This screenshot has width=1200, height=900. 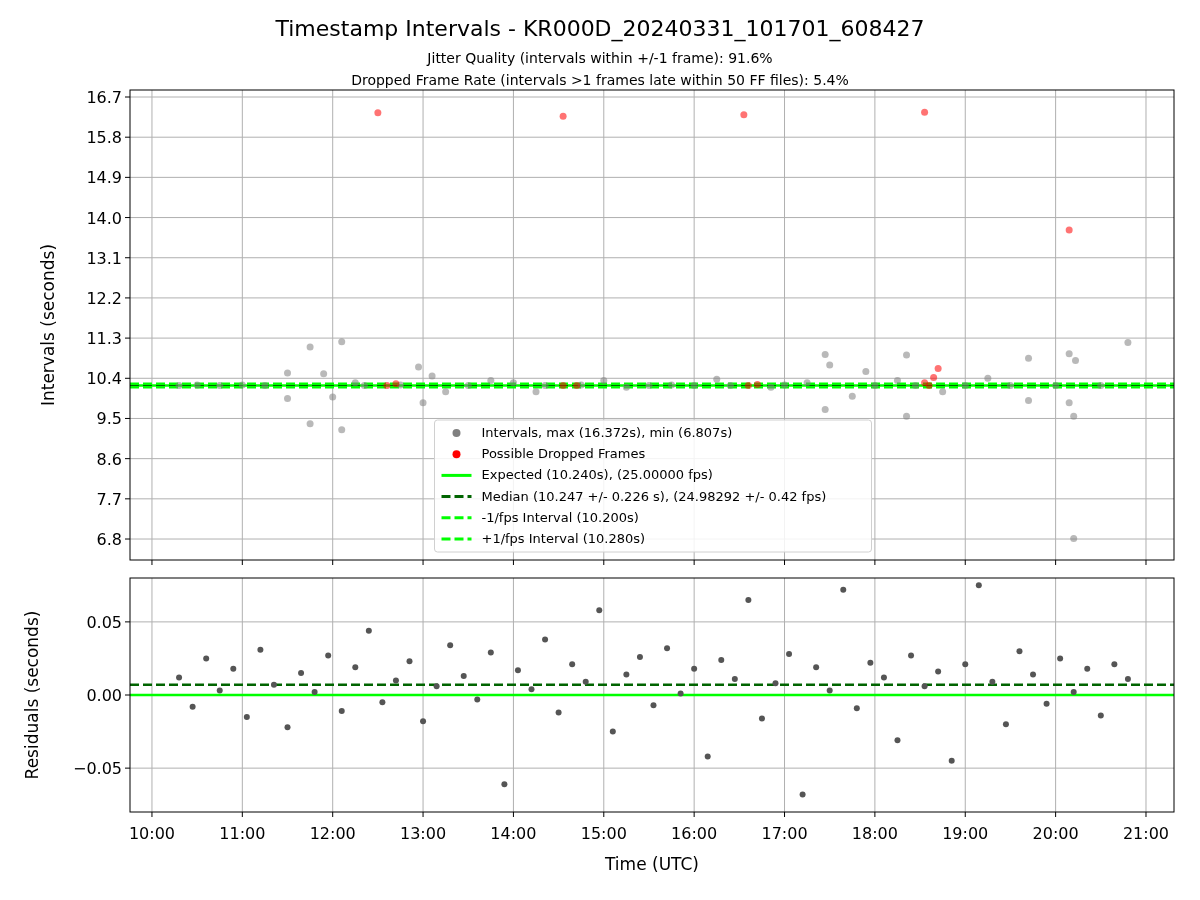 What do you see at coordinates (104, 622) in the screenshot?
I see `y-tick-label: 0.05` at bounding box center [104, 622].